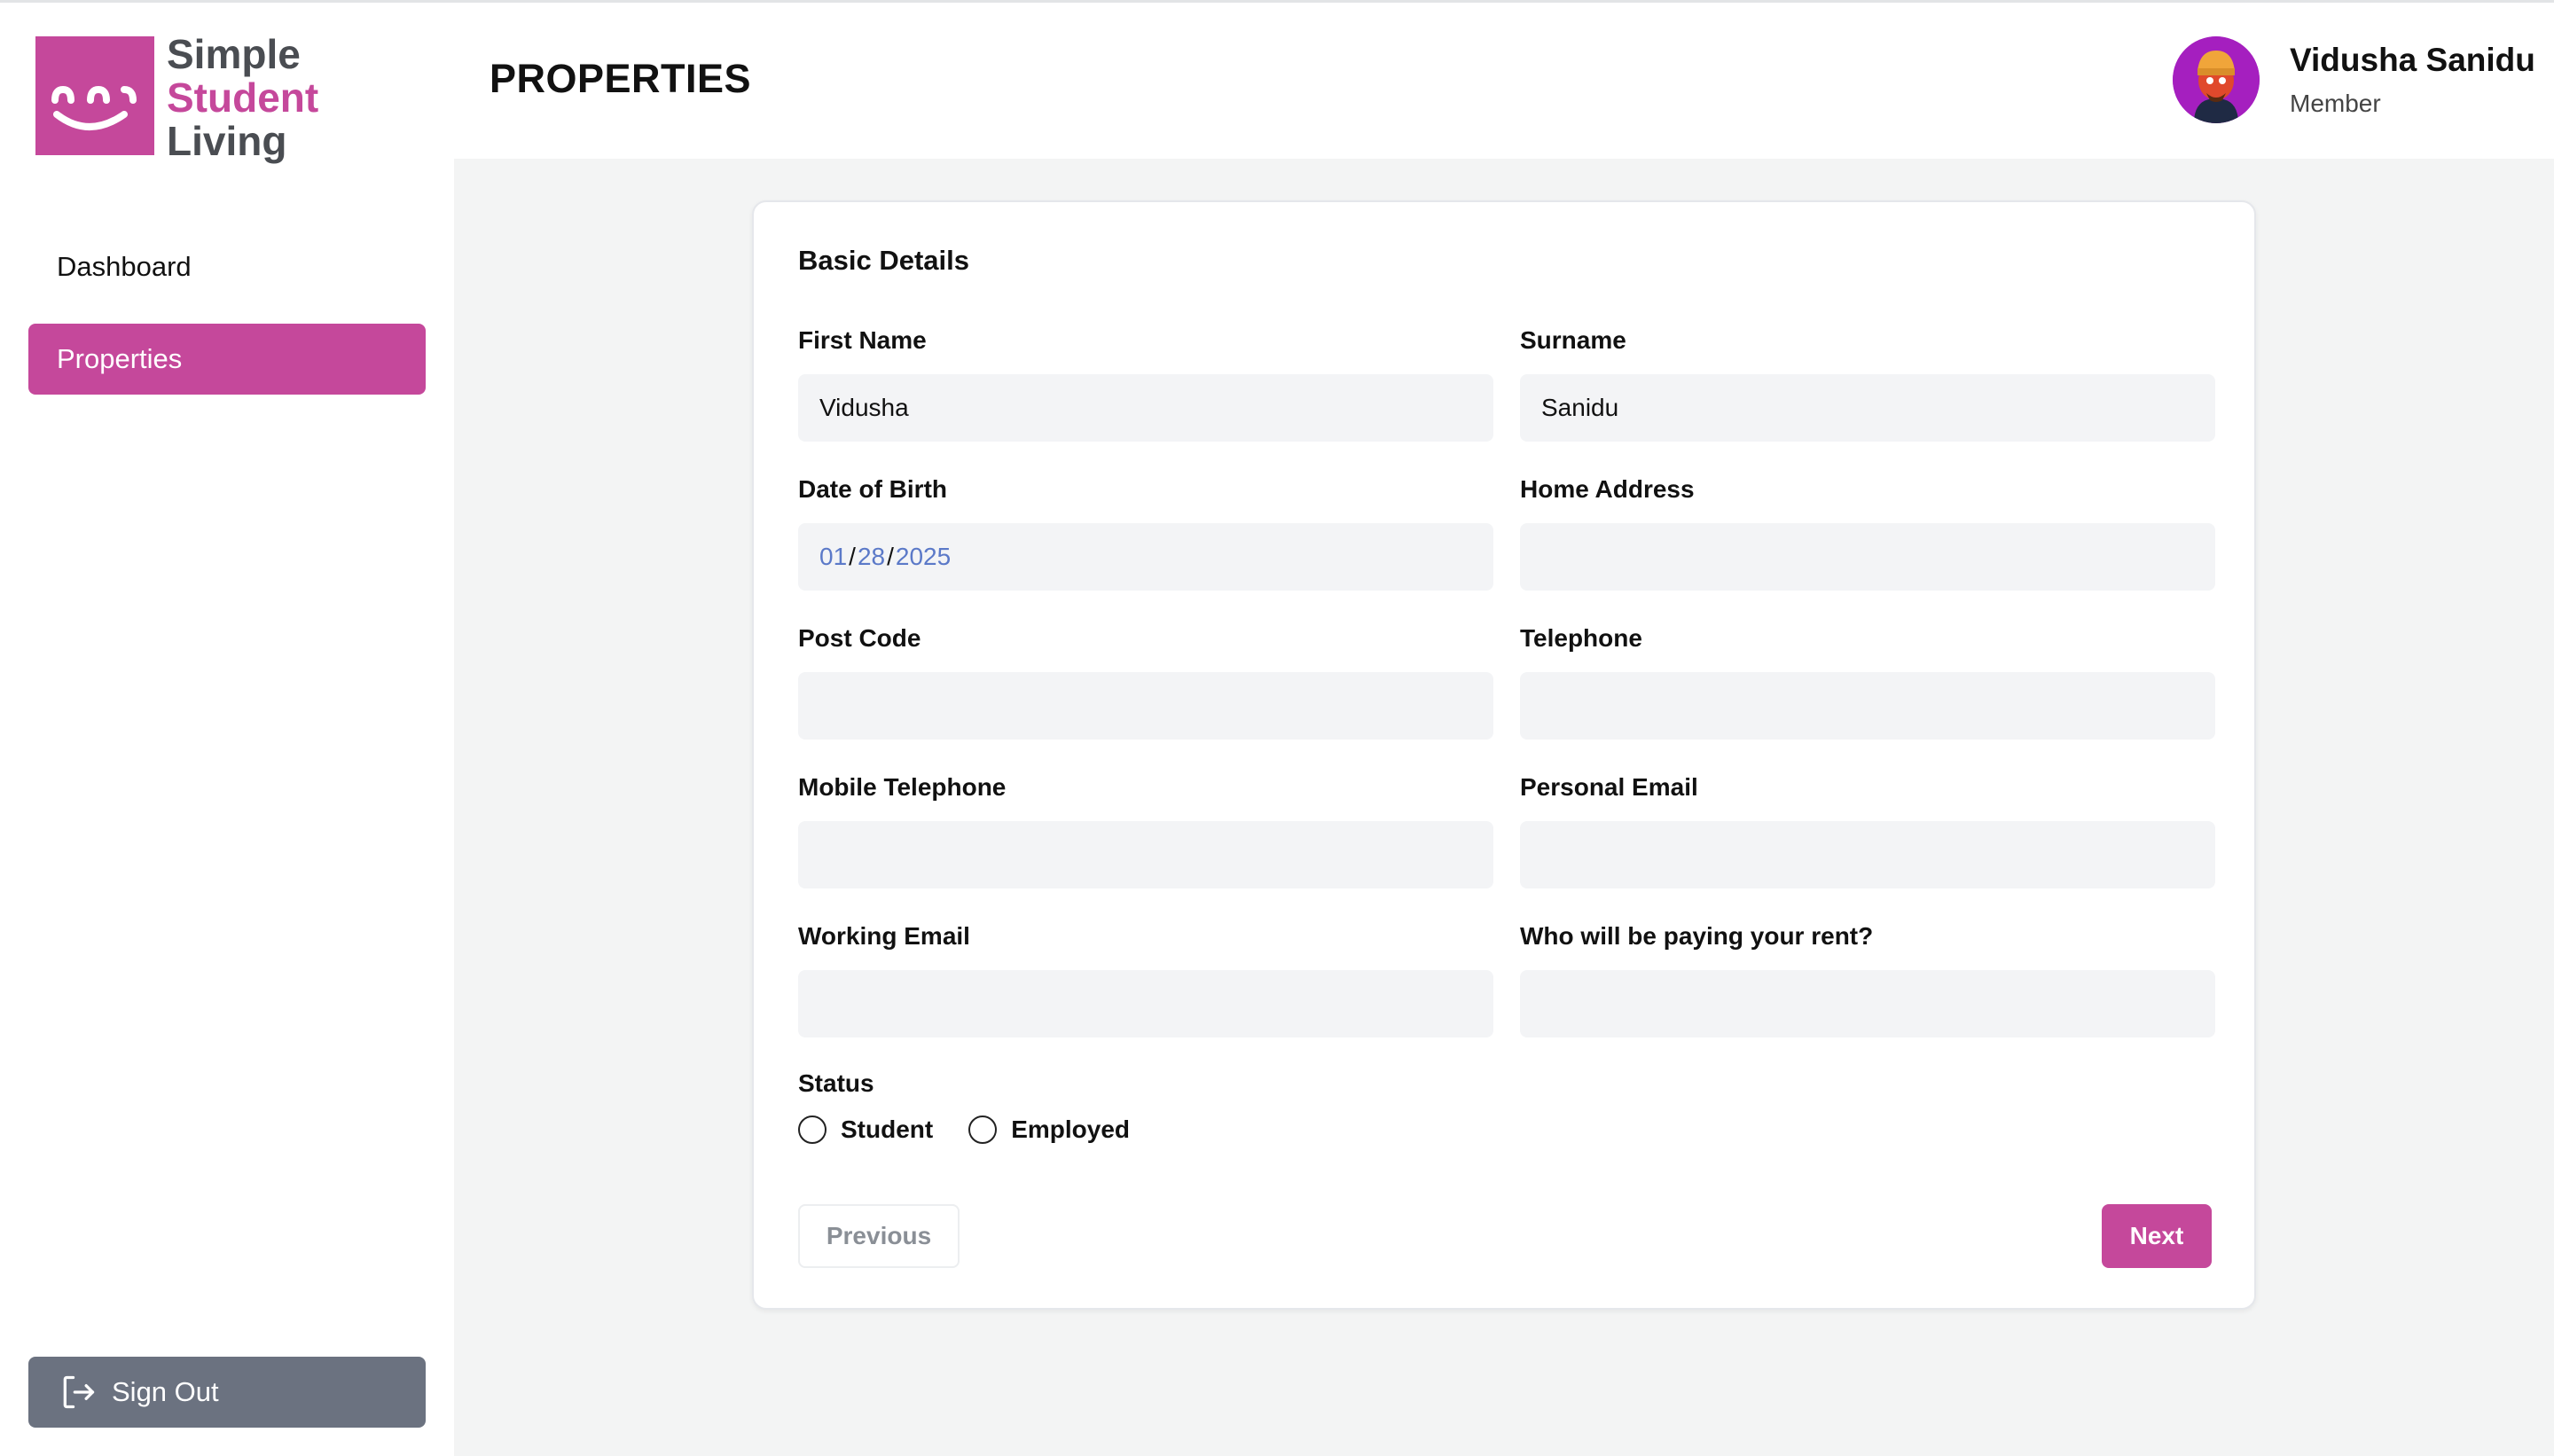  Describe the element at coordinates (227, 266) in the screenshot. I see `sidebar-item-dashboard: Dashboard` at that location.